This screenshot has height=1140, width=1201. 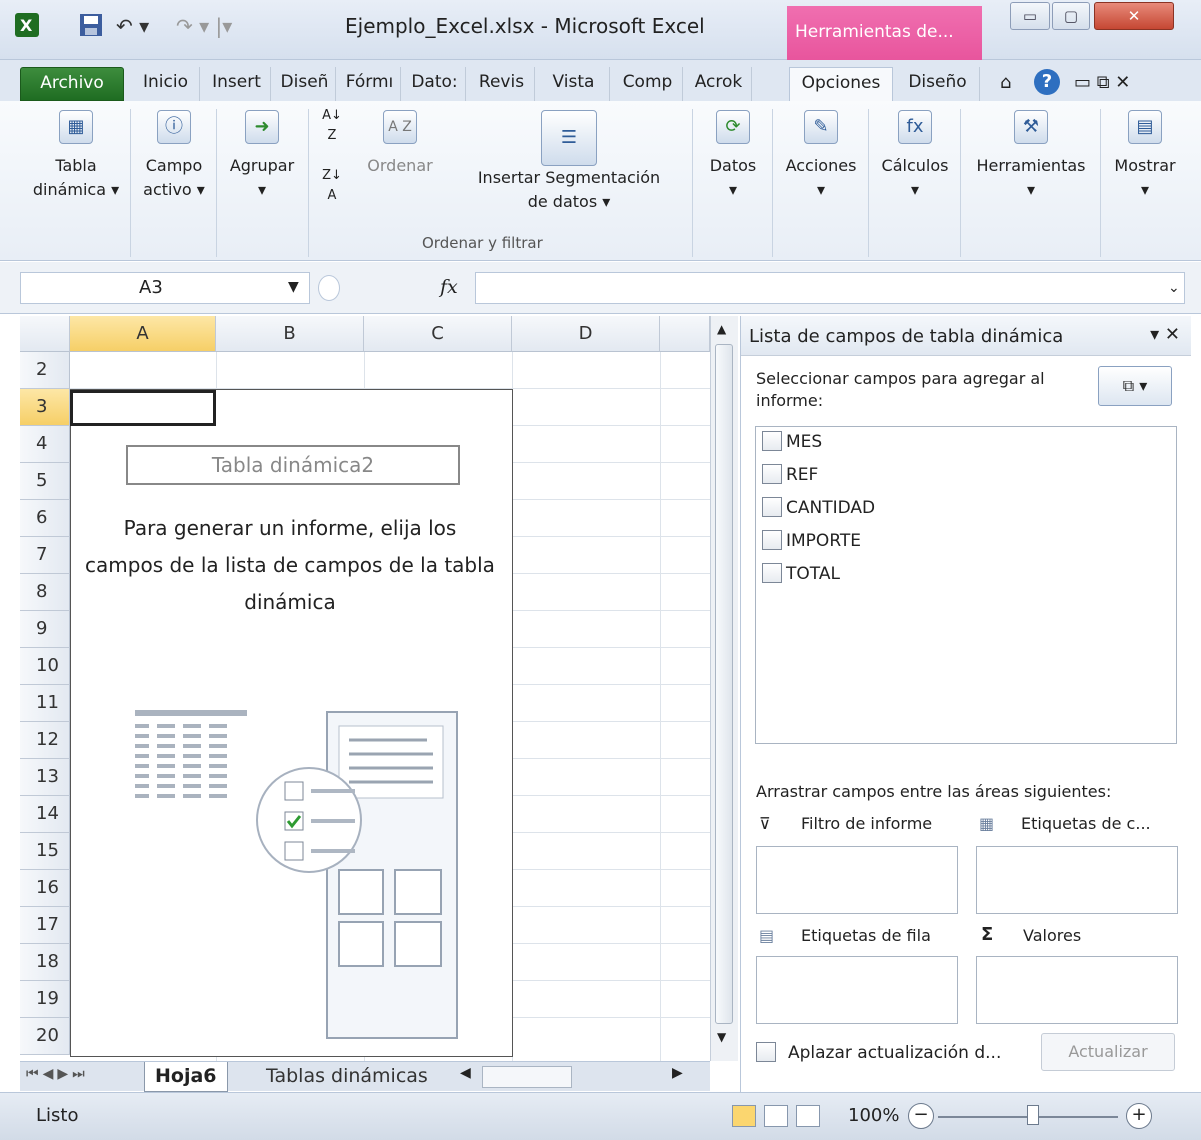 What do you see at coordinates (174, 171) in the screenshot?
I see `active-field-button: ⓘ Campo activo ▾` at bounding box center [174, 171].